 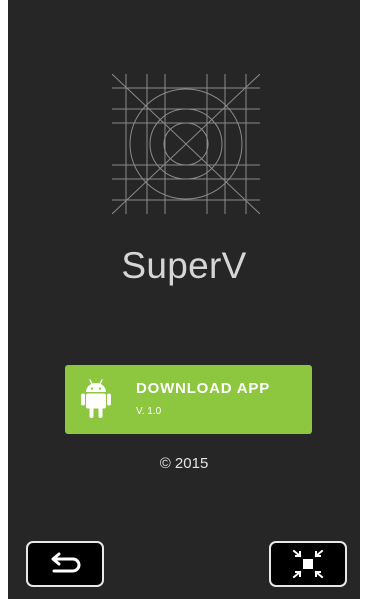 I want to click on download-app-button: DOWNLOAD APP V. 1.0, so click(x=188, y=399).